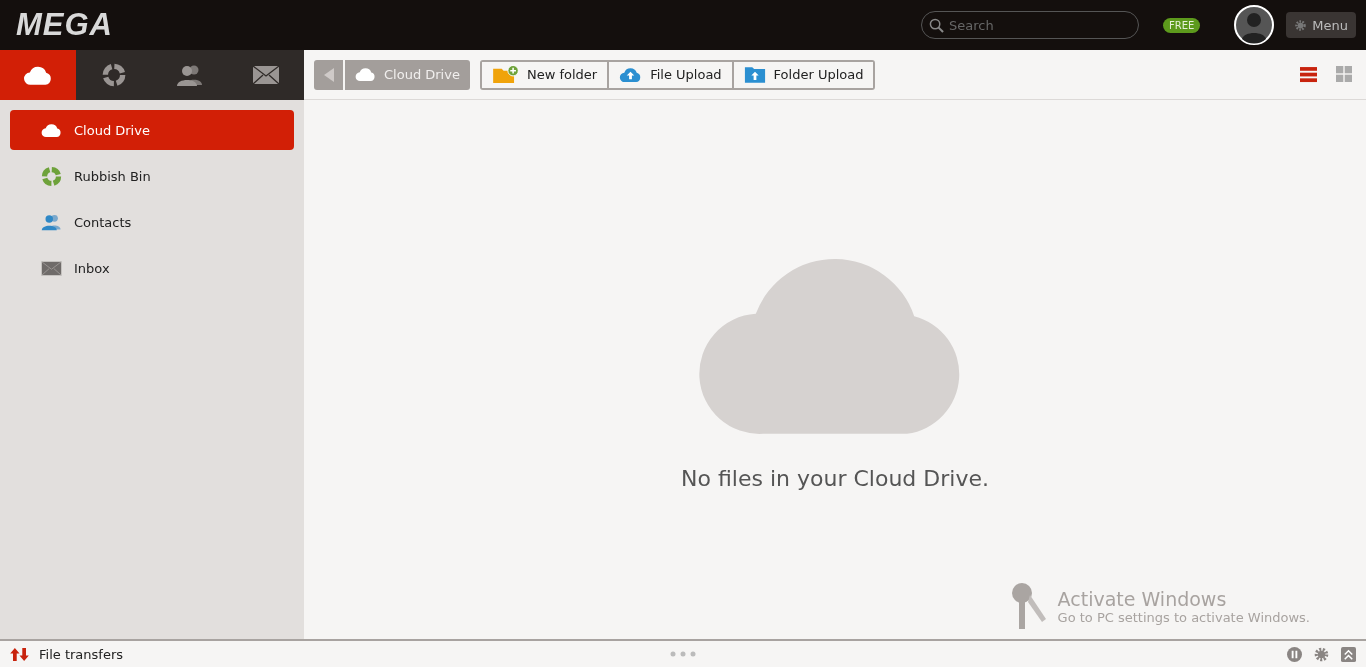 Image resolution: width=1366 pixels, height=667 pixels. What do you see at coordinates (64, 25) in the screenshot?
I see `mega-logo: MEGA` at bounding box center [64, 25].